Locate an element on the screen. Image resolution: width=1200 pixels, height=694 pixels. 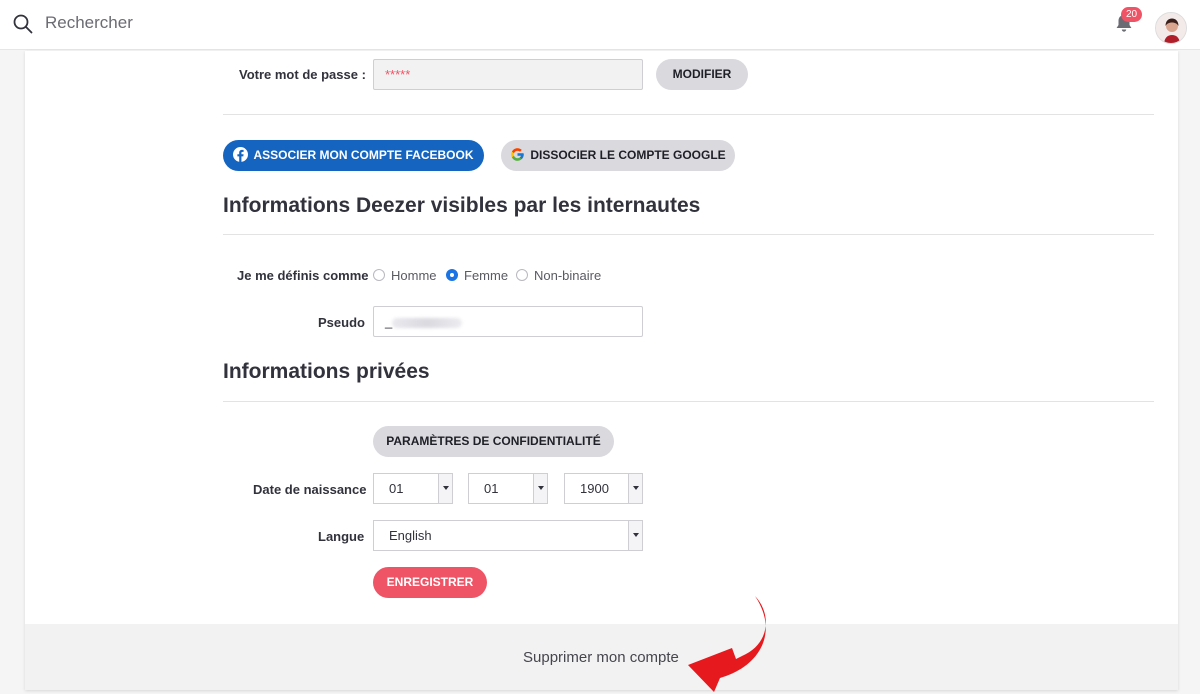
google-unlink-button: DISSOCIER LE COMPTE GOOGLE is located at coordinates (618, 155).